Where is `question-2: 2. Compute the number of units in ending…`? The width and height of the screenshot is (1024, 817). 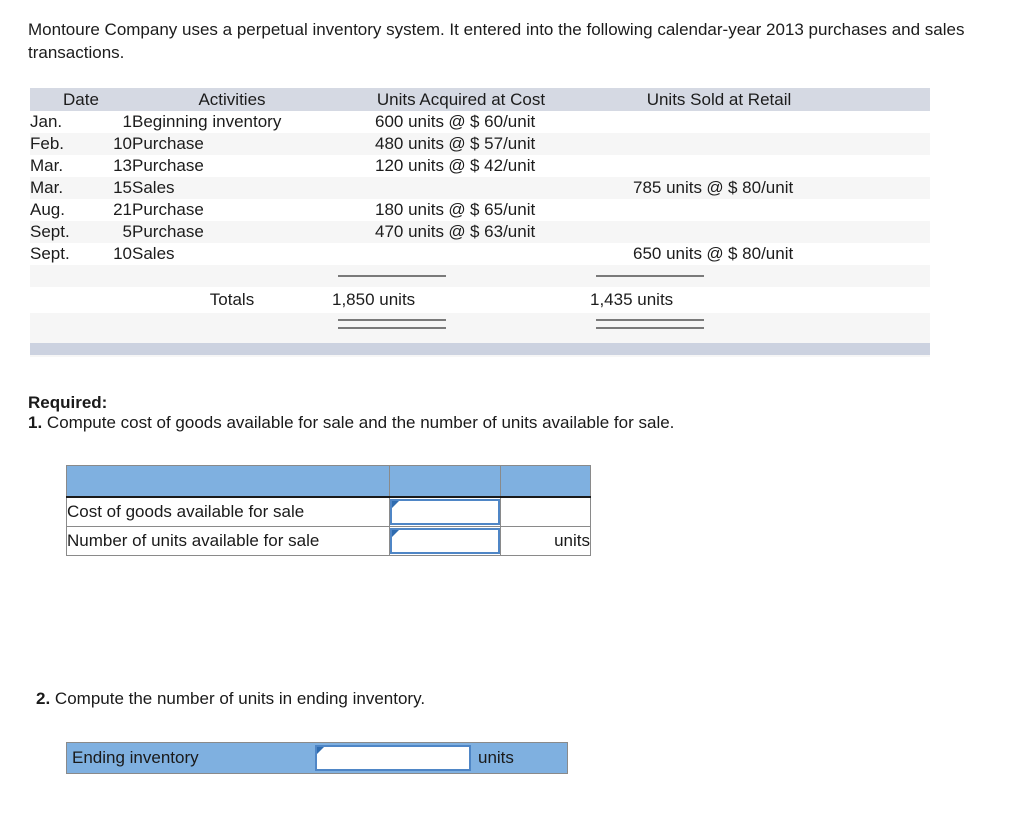
question-2: 2. Compute the number of units in ending… is located at coordinates (230, 699).